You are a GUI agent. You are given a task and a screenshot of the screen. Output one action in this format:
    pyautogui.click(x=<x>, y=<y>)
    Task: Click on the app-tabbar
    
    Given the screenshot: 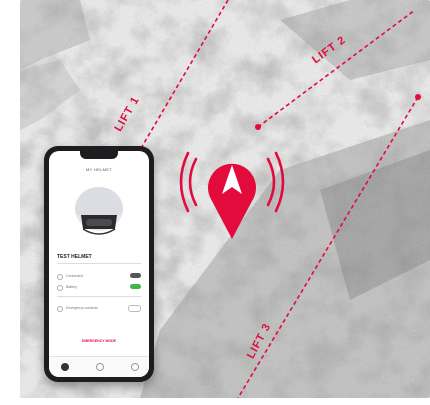 What is the action you would take?
    pyautogui.click(x=99, y=366)
    